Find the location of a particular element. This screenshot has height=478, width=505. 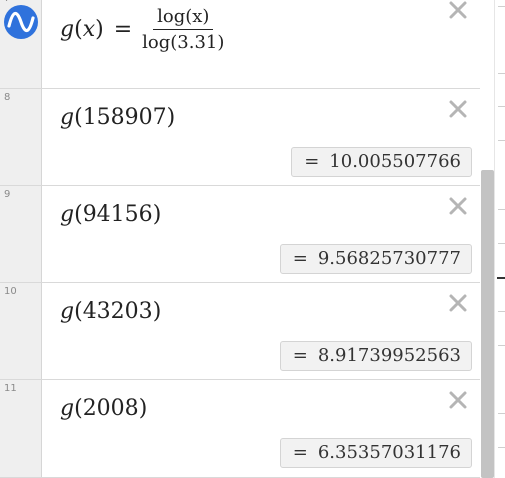

evaluation-result: = 9.56825730777 is located at coordinates (375, 259).